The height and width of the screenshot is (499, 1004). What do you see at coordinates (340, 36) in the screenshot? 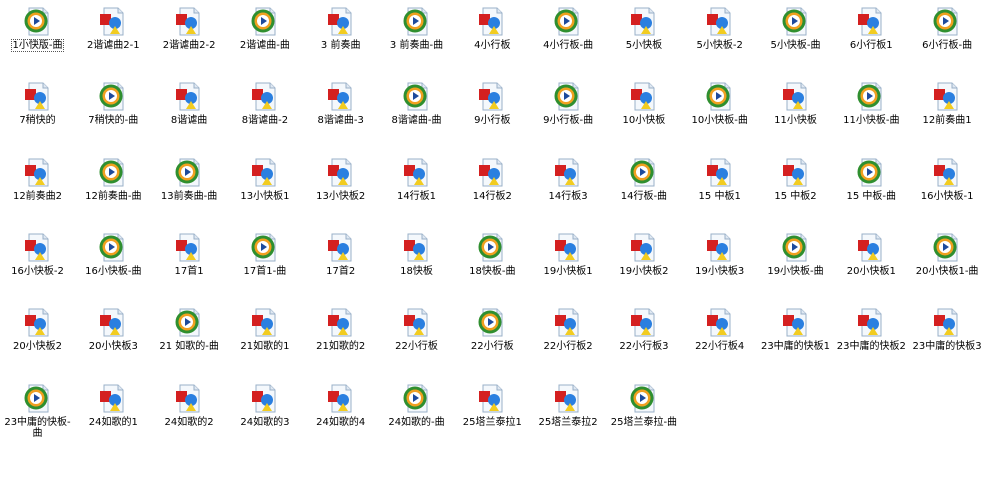
I see `file-item: 3 前奏曲` at bounding box center [340, 36].